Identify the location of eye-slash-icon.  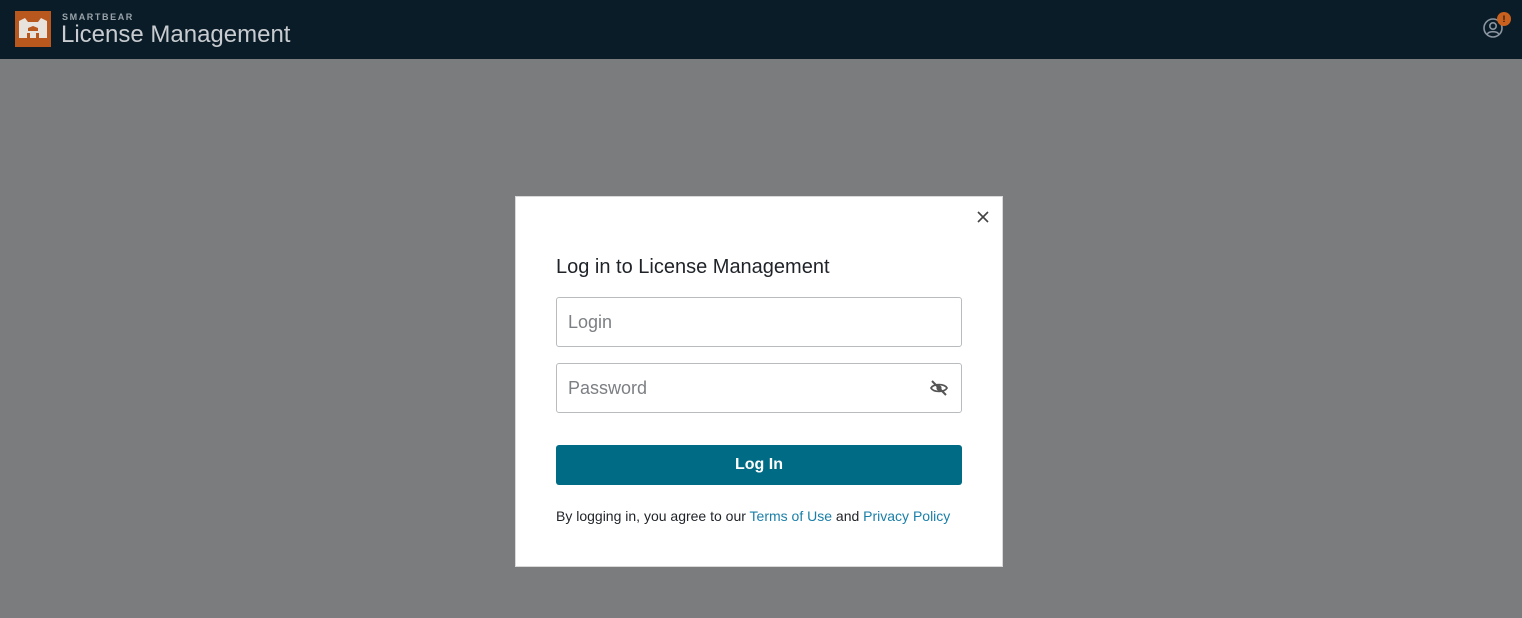
(939, 388).